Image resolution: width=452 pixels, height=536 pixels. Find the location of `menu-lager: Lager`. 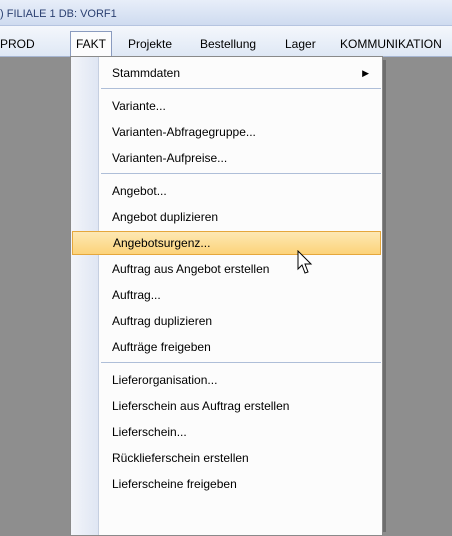

menu-lager: Lager is located at coordinates (300, 44).